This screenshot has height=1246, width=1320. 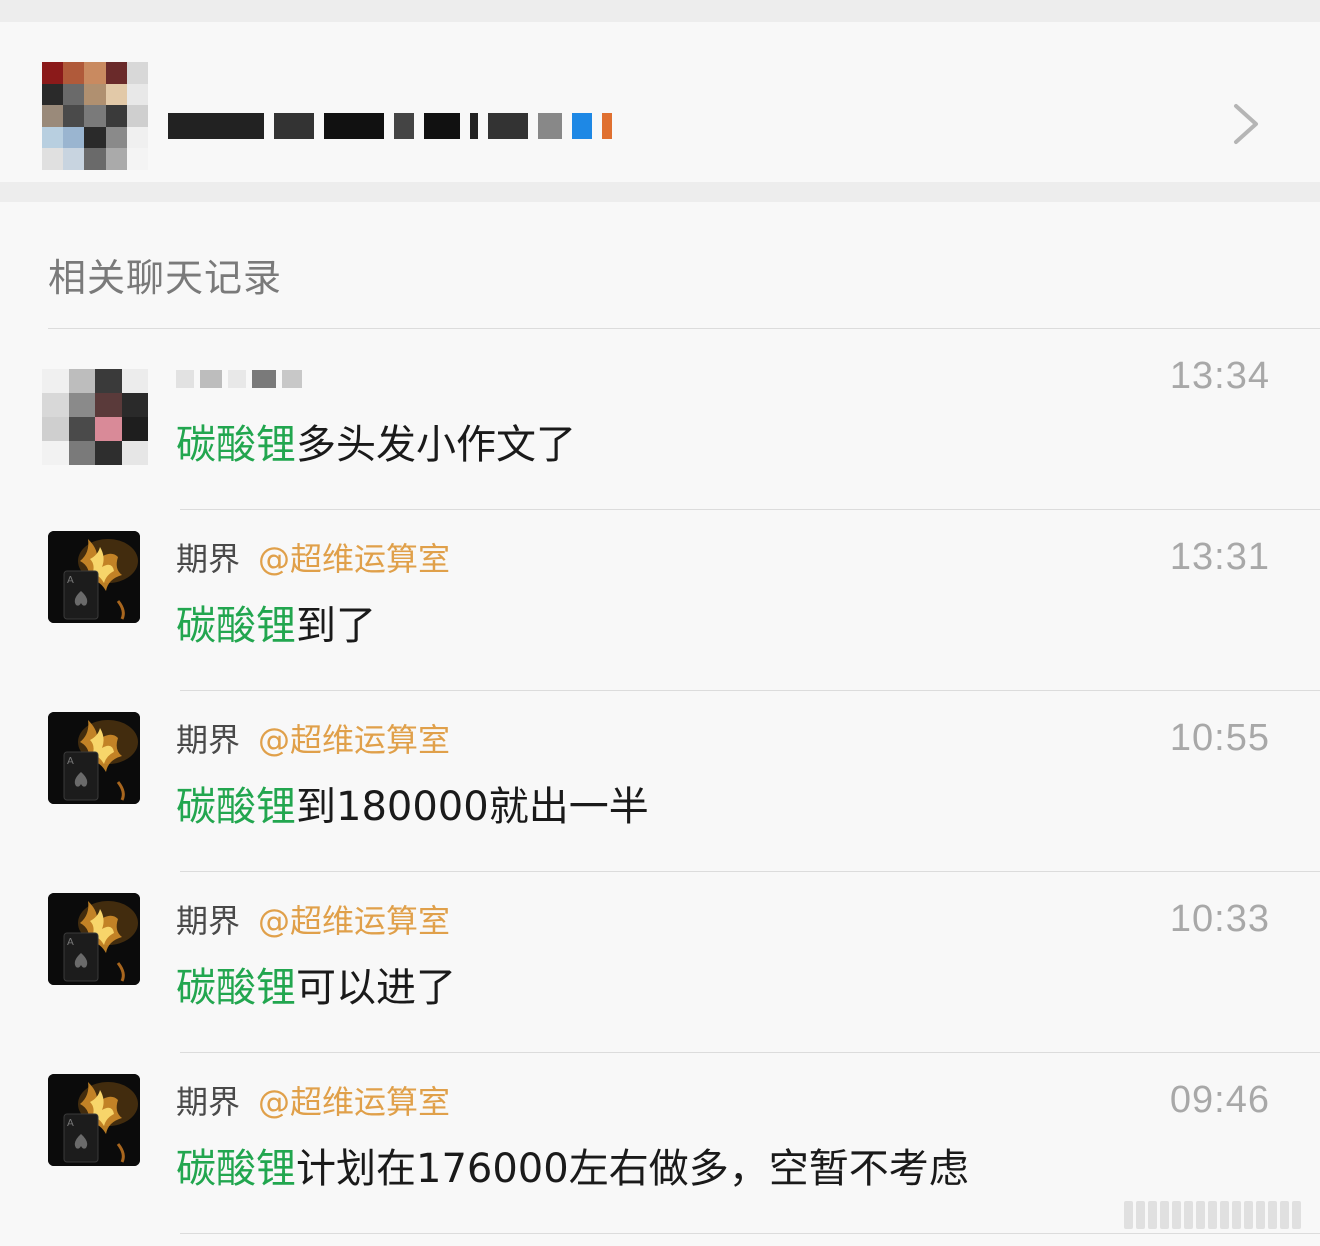 What do you see at coordinates (1246, 124) in the screenshot?
I see `chevron-right-icon` at bounding box center [1246, 124].